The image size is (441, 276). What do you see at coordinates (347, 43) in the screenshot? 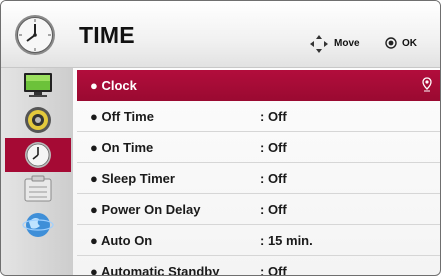
I see `move-hint-label: Move` at bounding box center [347, 43].